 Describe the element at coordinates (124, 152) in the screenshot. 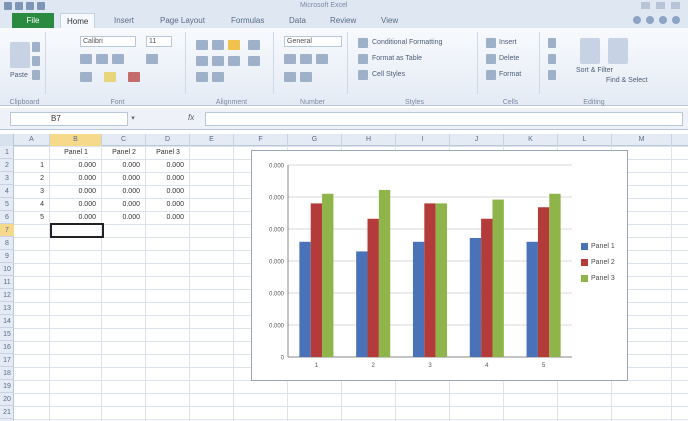

I see `column-title-cell: Panel 2` at that location.